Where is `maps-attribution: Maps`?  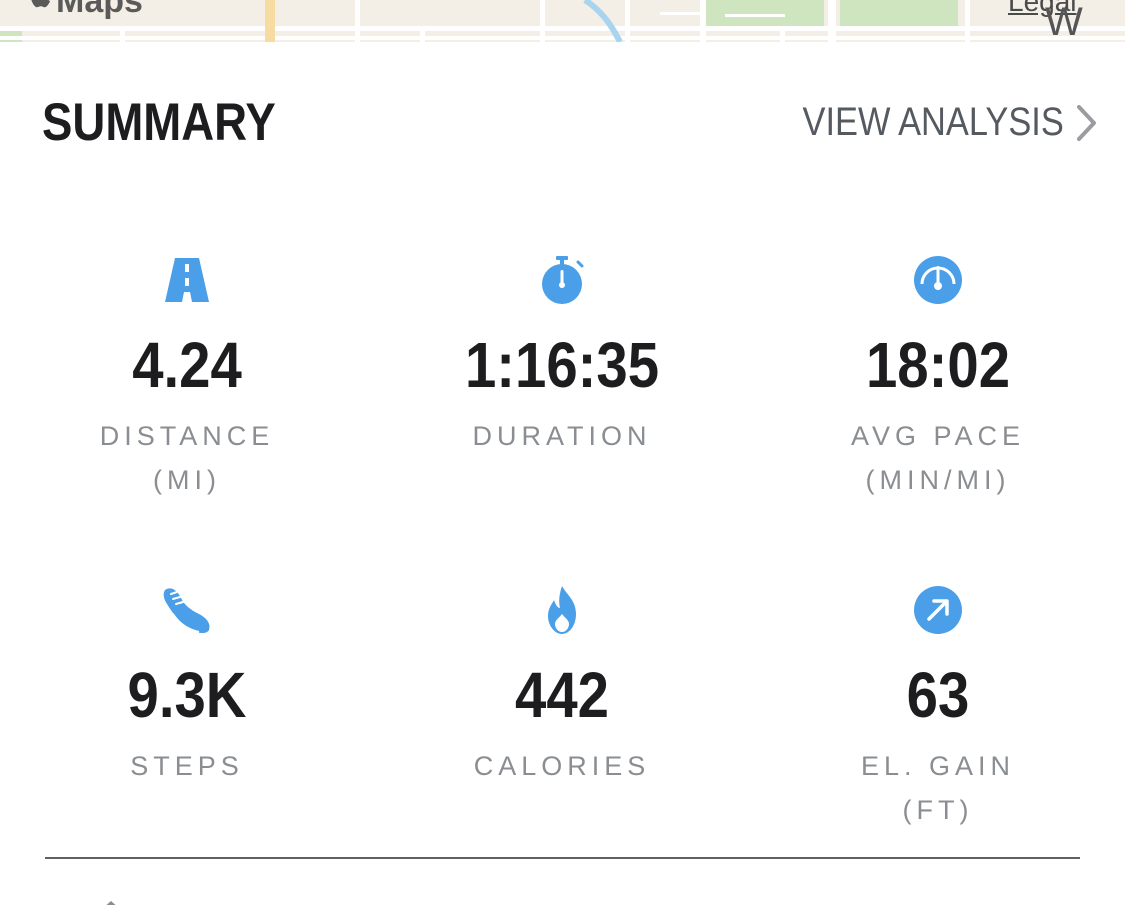
maps-attribution: Maps is located at coordinates (86, 10).